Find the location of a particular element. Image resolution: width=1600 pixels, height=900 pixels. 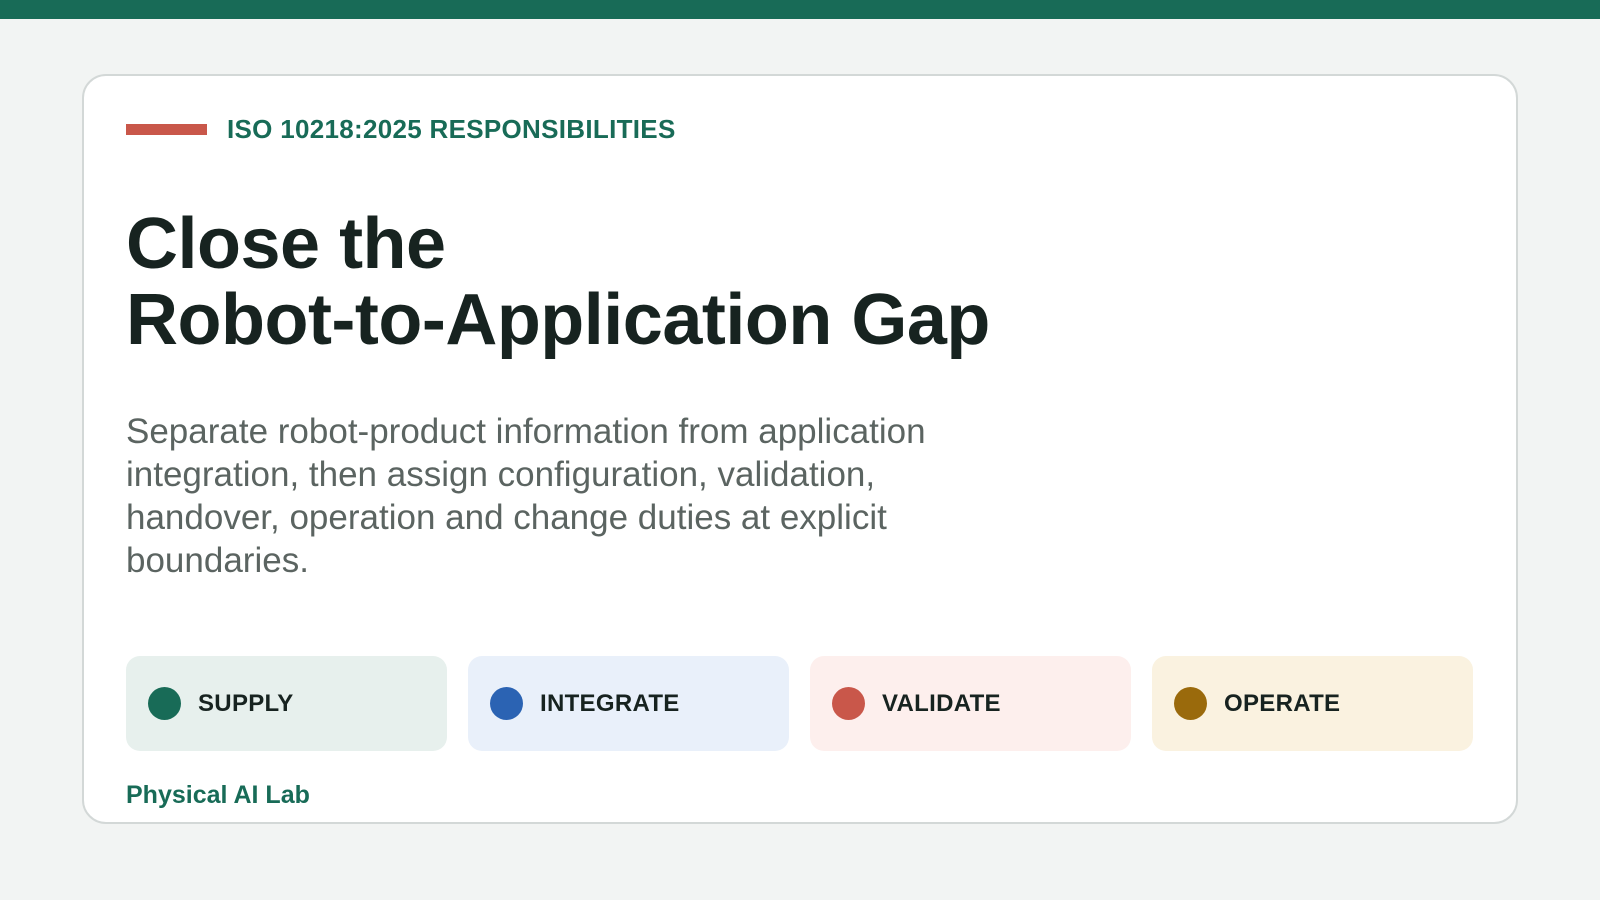

page-title: Close the Robot-to-Application Gap is located at coordinates (558, 282).